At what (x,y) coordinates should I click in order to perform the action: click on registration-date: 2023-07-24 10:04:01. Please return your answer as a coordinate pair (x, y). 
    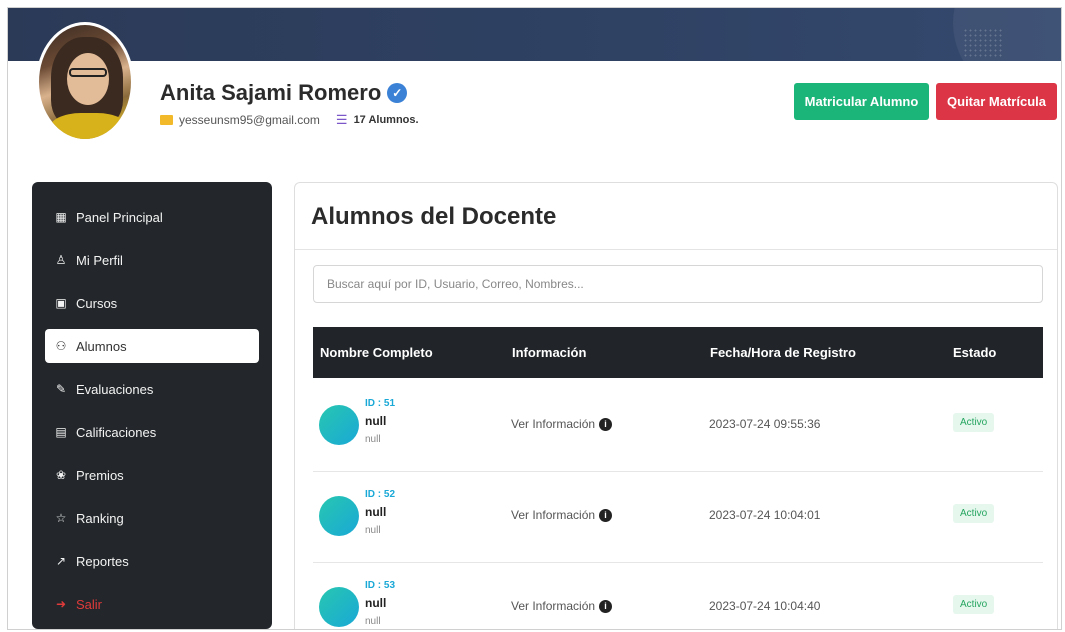
    Looking at the image, I should click on (765, 515).